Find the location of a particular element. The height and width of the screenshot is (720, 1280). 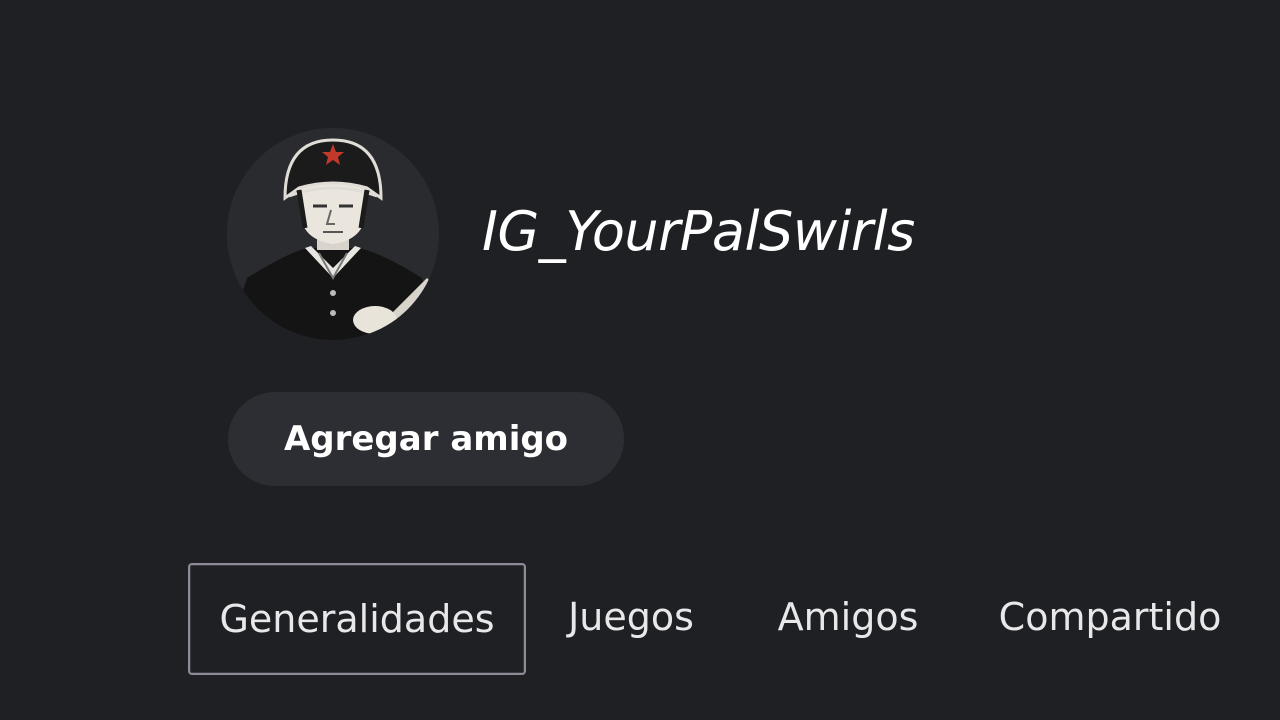

tab-generalidades: Generalidades is located at coordinates (357, 619).